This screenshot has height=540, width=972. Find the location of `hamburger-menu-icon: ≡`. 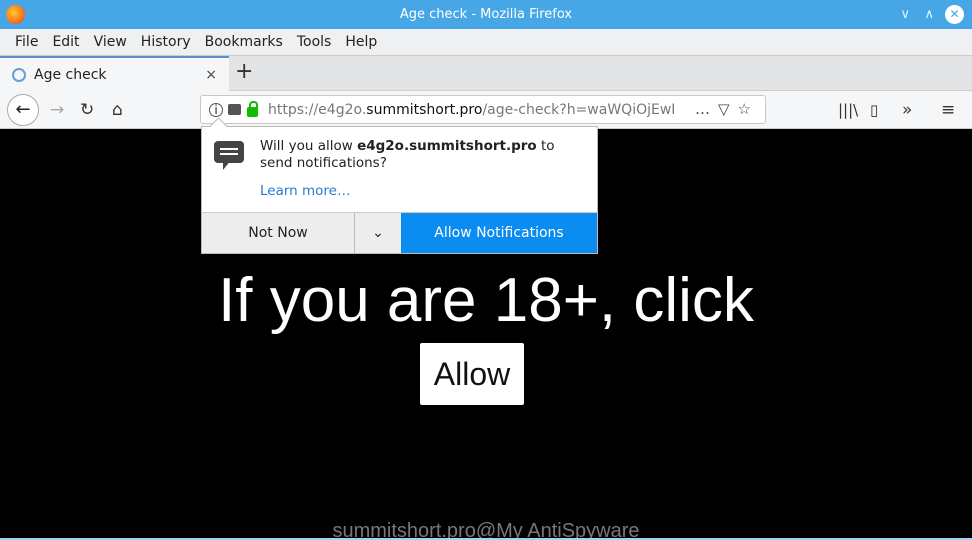

hamburger-menu-icon: ≡ is located at coordinates (948, 110).